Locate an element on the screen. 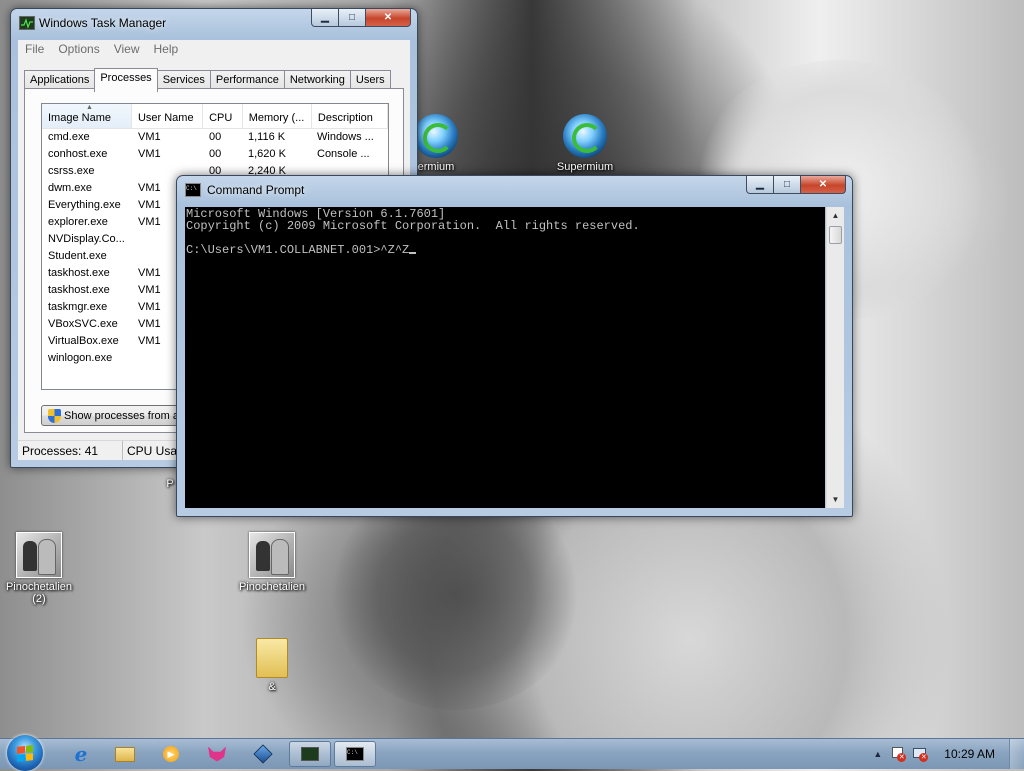 The image size is (1024, 771). clock: 10:29 AM is located at coordinates (972, 754).